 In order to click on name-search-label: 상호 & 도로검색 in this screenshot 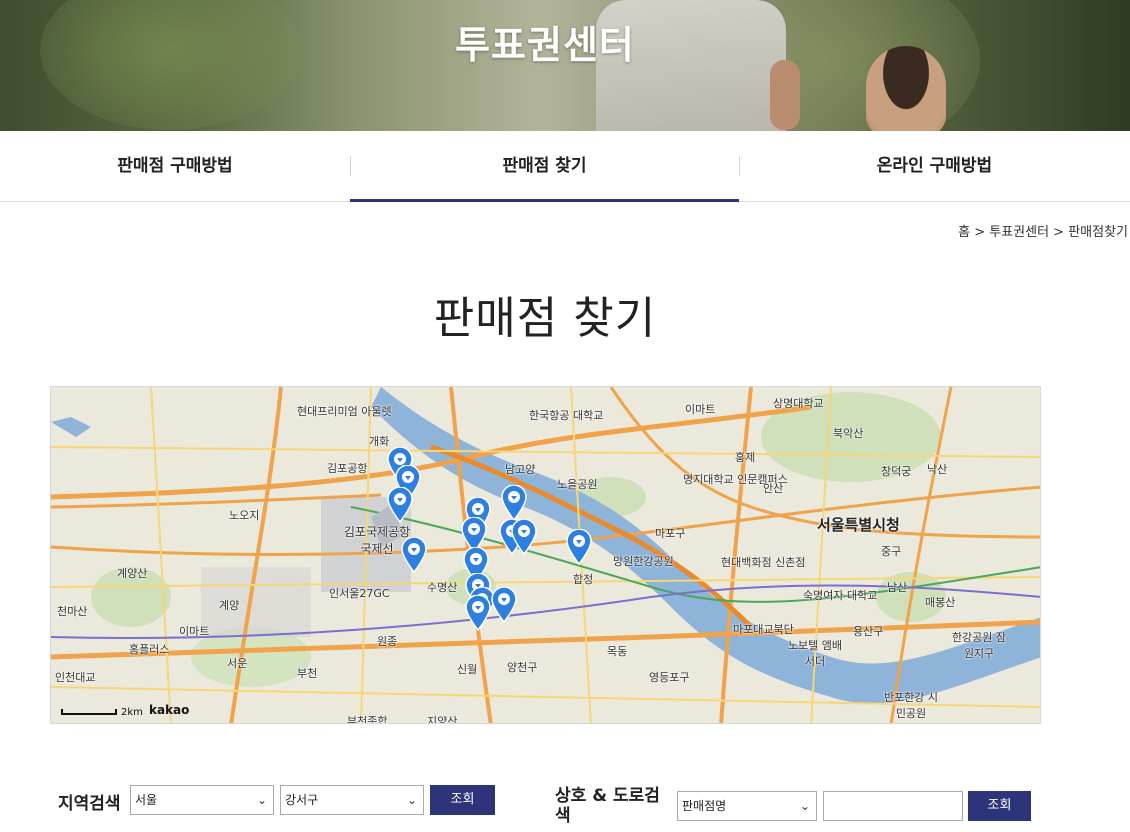, I will do `click(607, 806)`.